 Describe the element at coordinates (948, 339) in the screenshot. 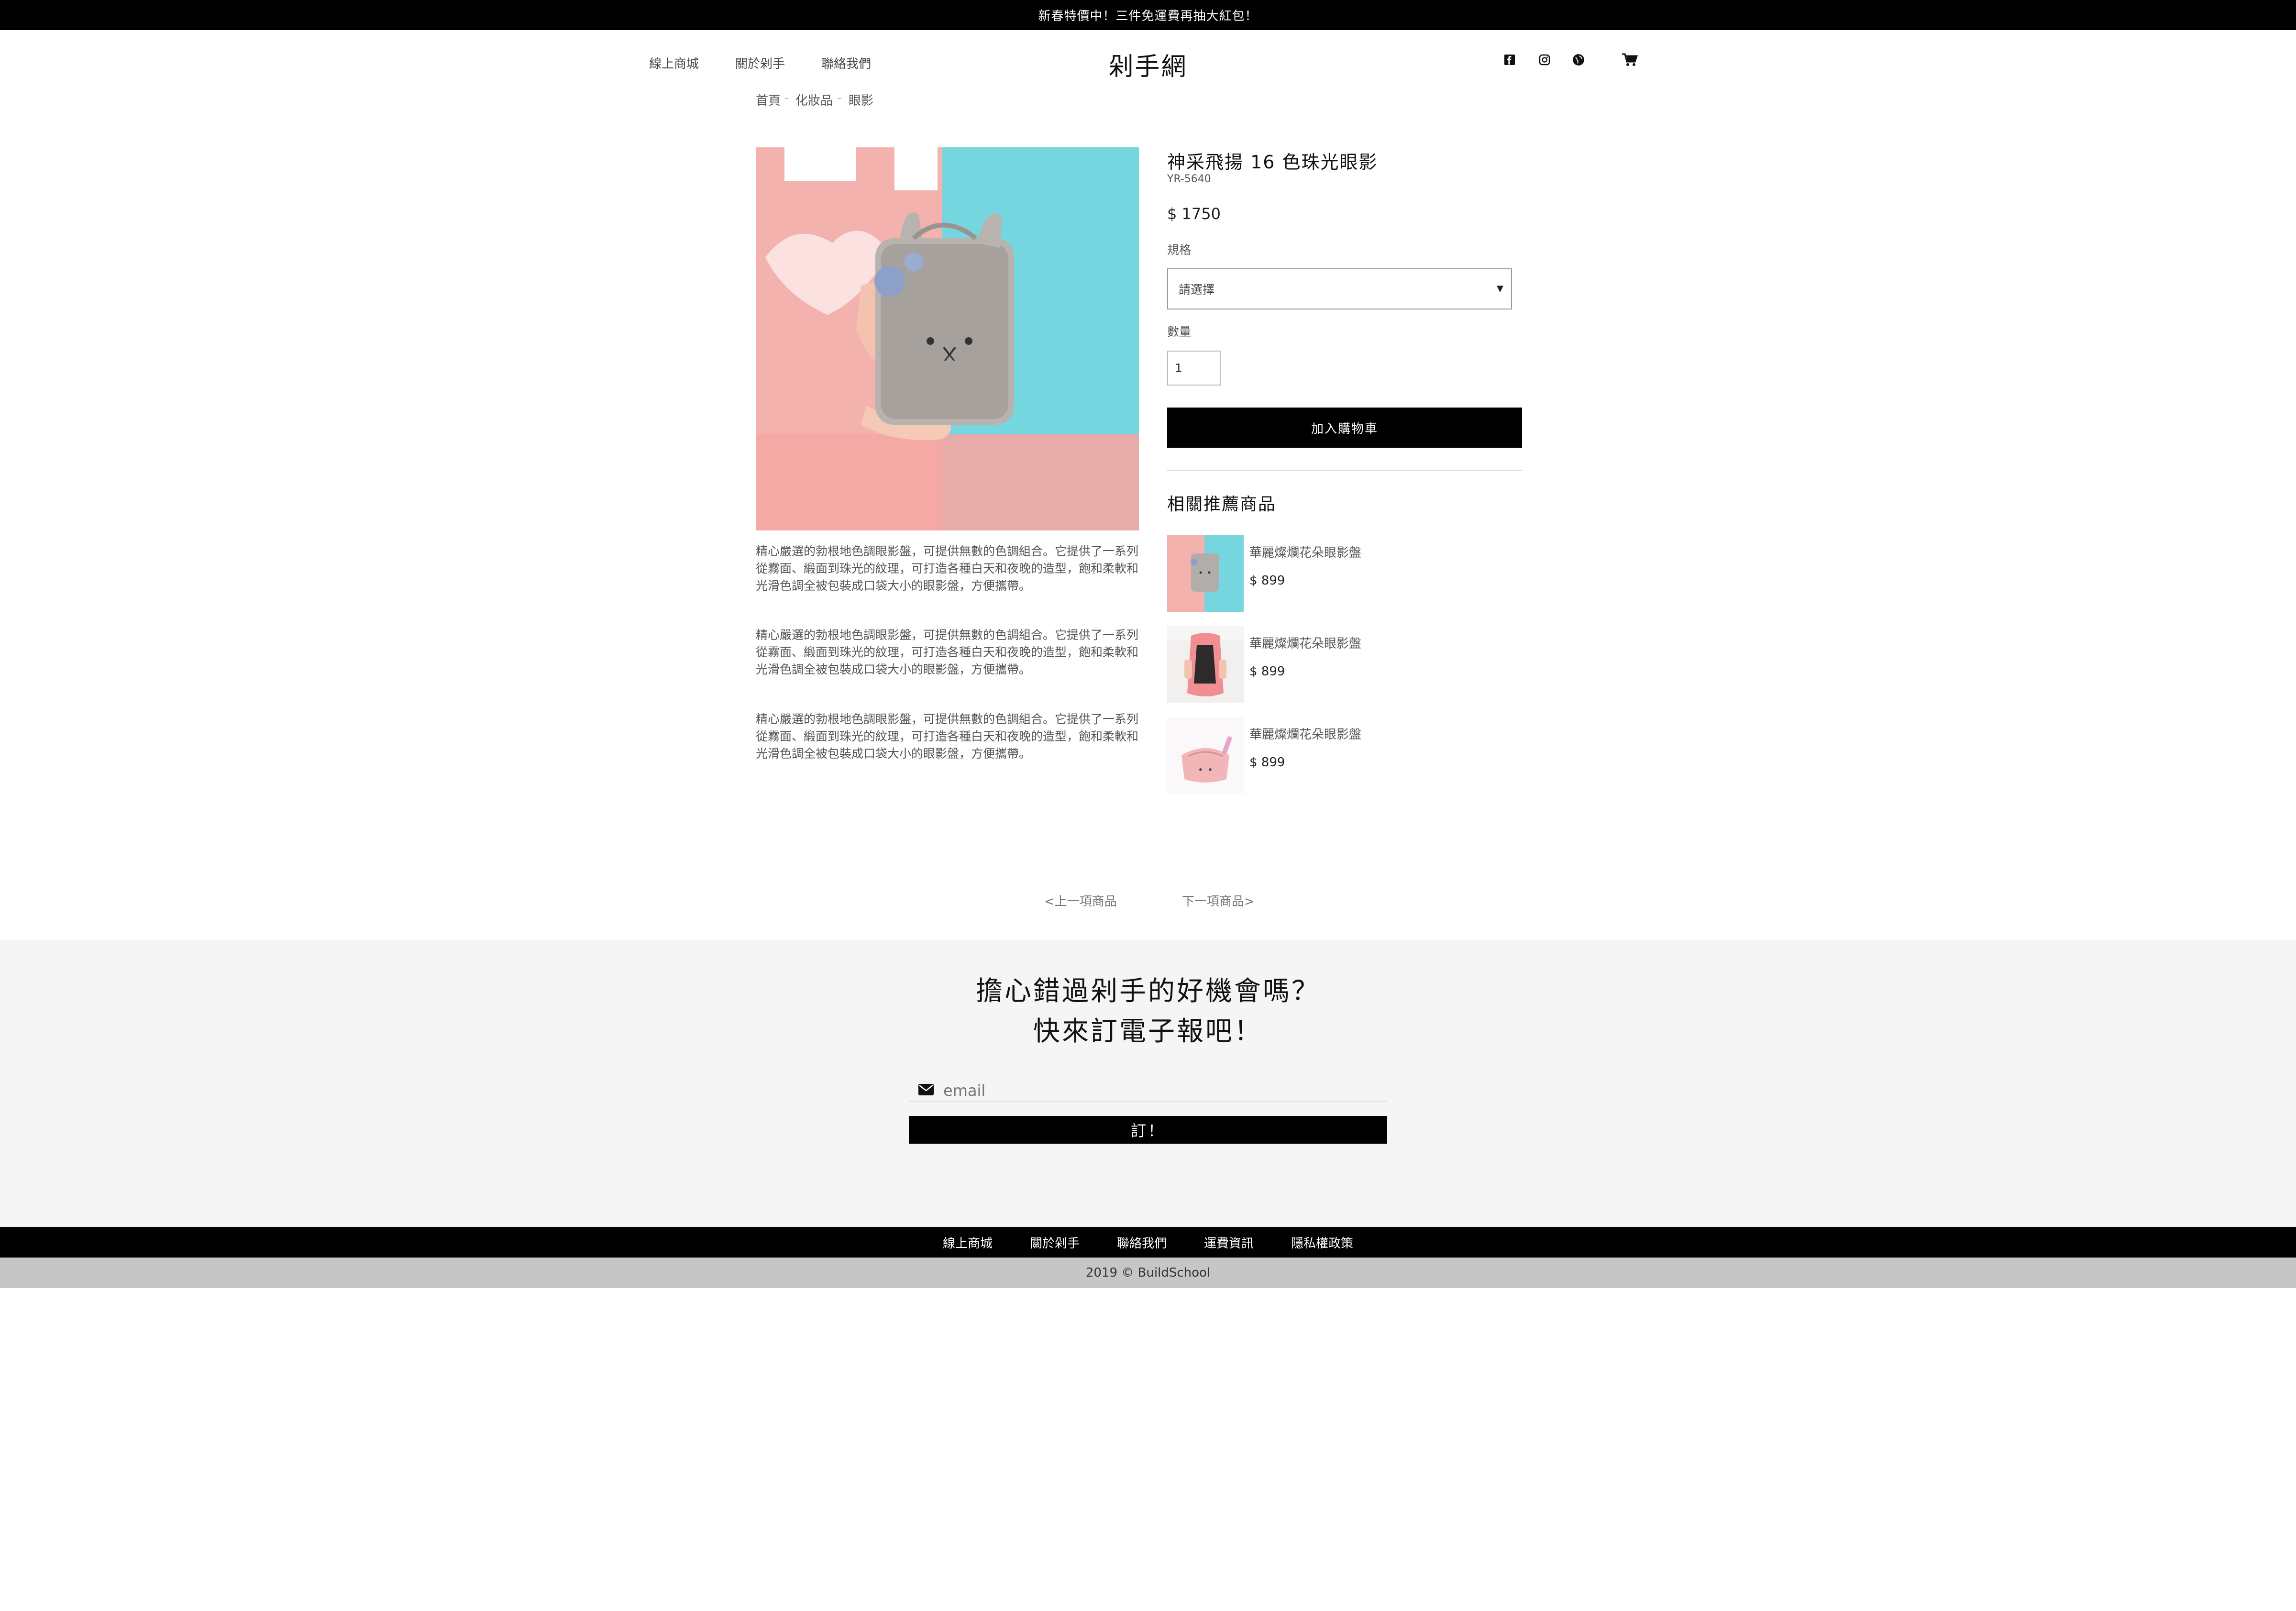

I see `product-image` at that location.